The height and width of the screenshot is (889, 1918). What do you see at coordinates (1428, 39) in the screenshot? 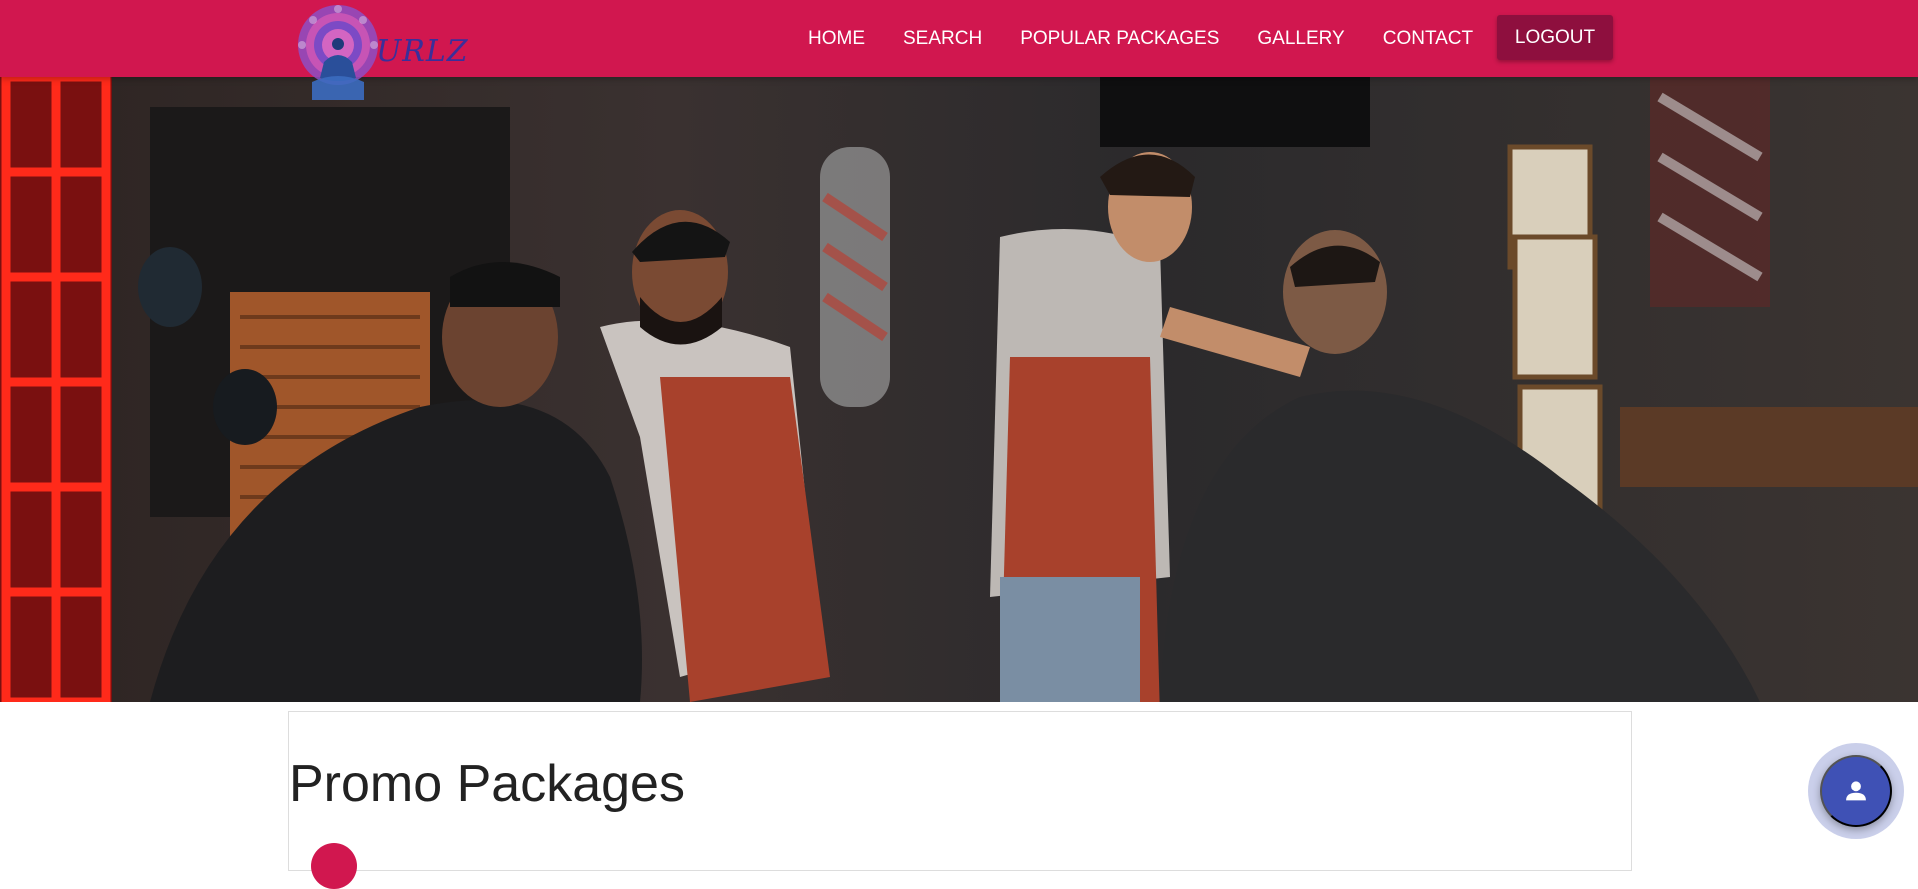
I see `nav-contact: CONTACT` at bounding box center [1428, 39].